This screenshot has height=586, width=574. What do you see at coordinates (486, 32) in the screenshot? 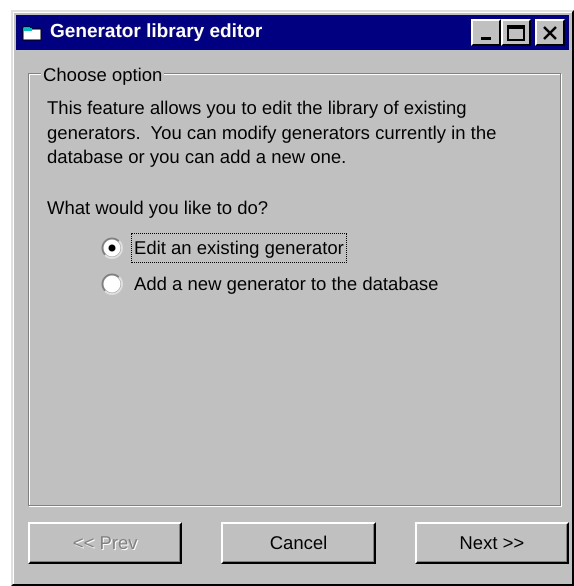
I see `minimize-button` at bounding box center [486, 32].